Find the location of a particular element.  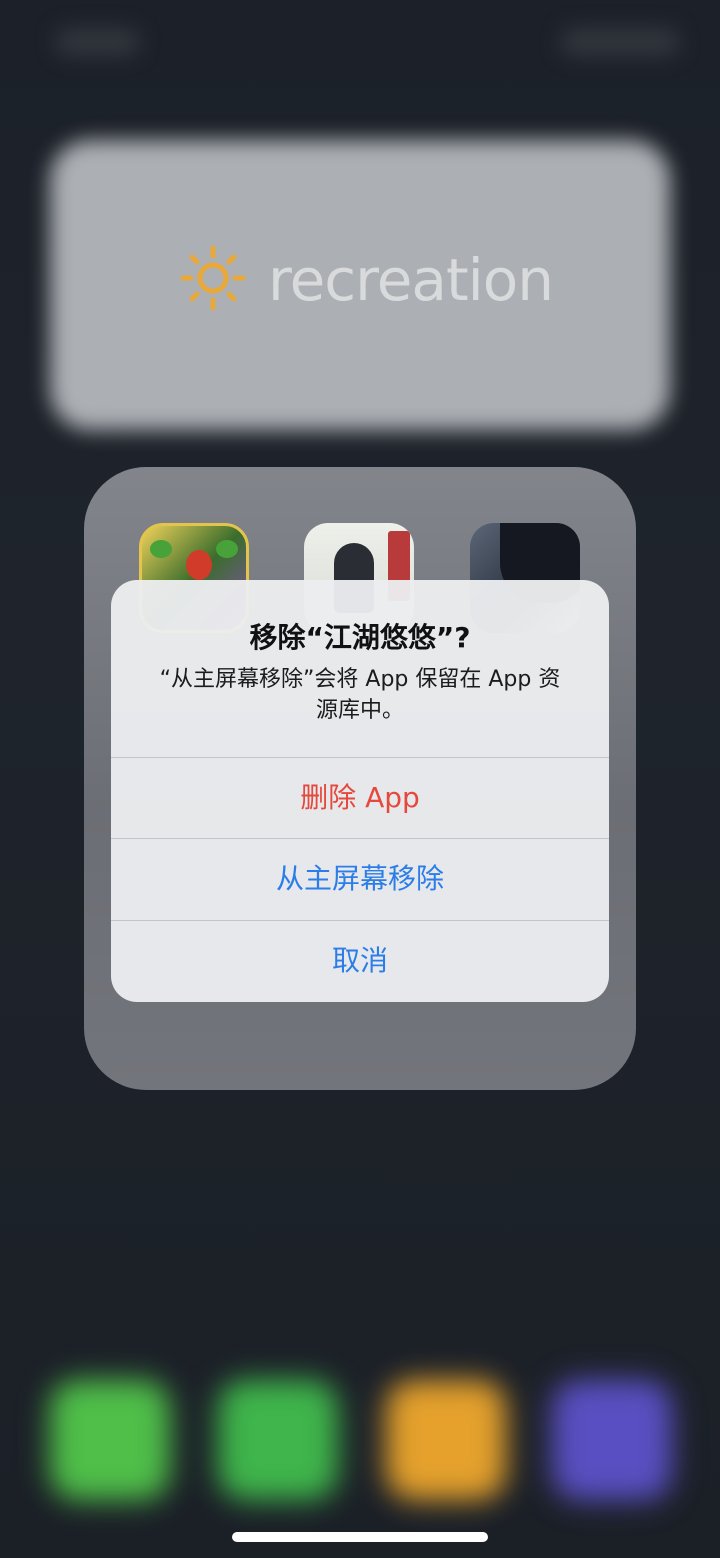

remove-from-home-button: 从主屏幕移除 is located at coordinates (360, 879).